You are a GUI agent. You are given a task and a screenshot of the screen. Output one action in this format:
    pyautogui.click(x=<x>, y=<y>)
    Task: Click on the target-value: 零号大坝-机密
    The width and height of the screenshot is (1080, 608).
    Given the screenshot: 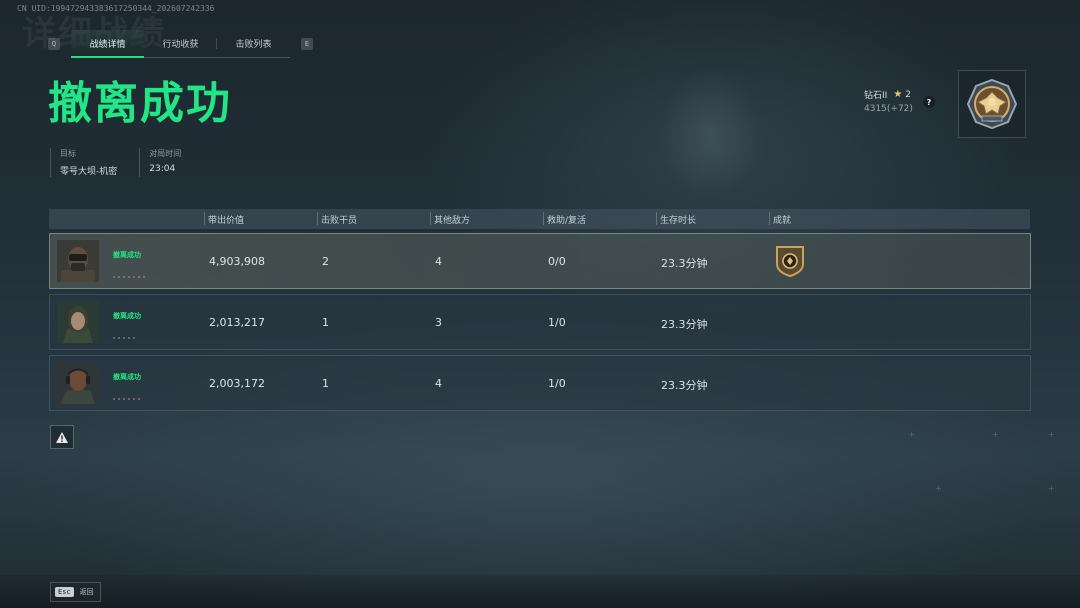 What is the action you would take?
    pyautogui.click(x=89, y=172)
    